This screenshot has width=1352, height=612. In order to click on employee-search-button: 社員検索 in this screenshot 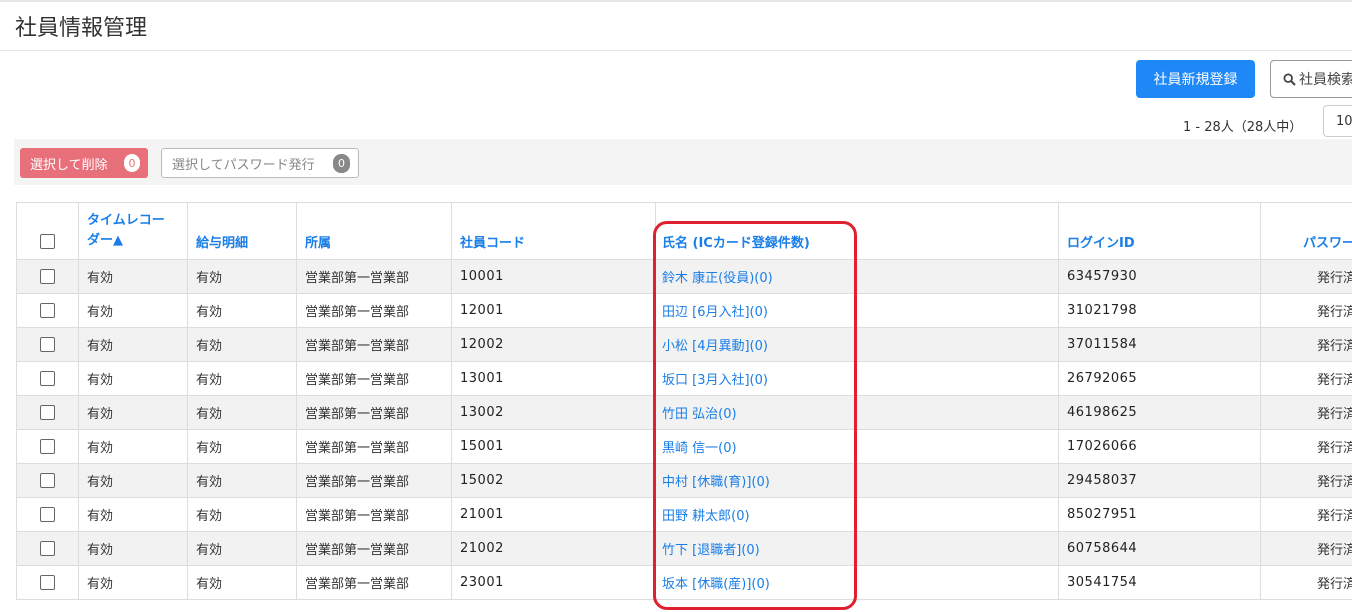, I will do `click(1311, 79)`.